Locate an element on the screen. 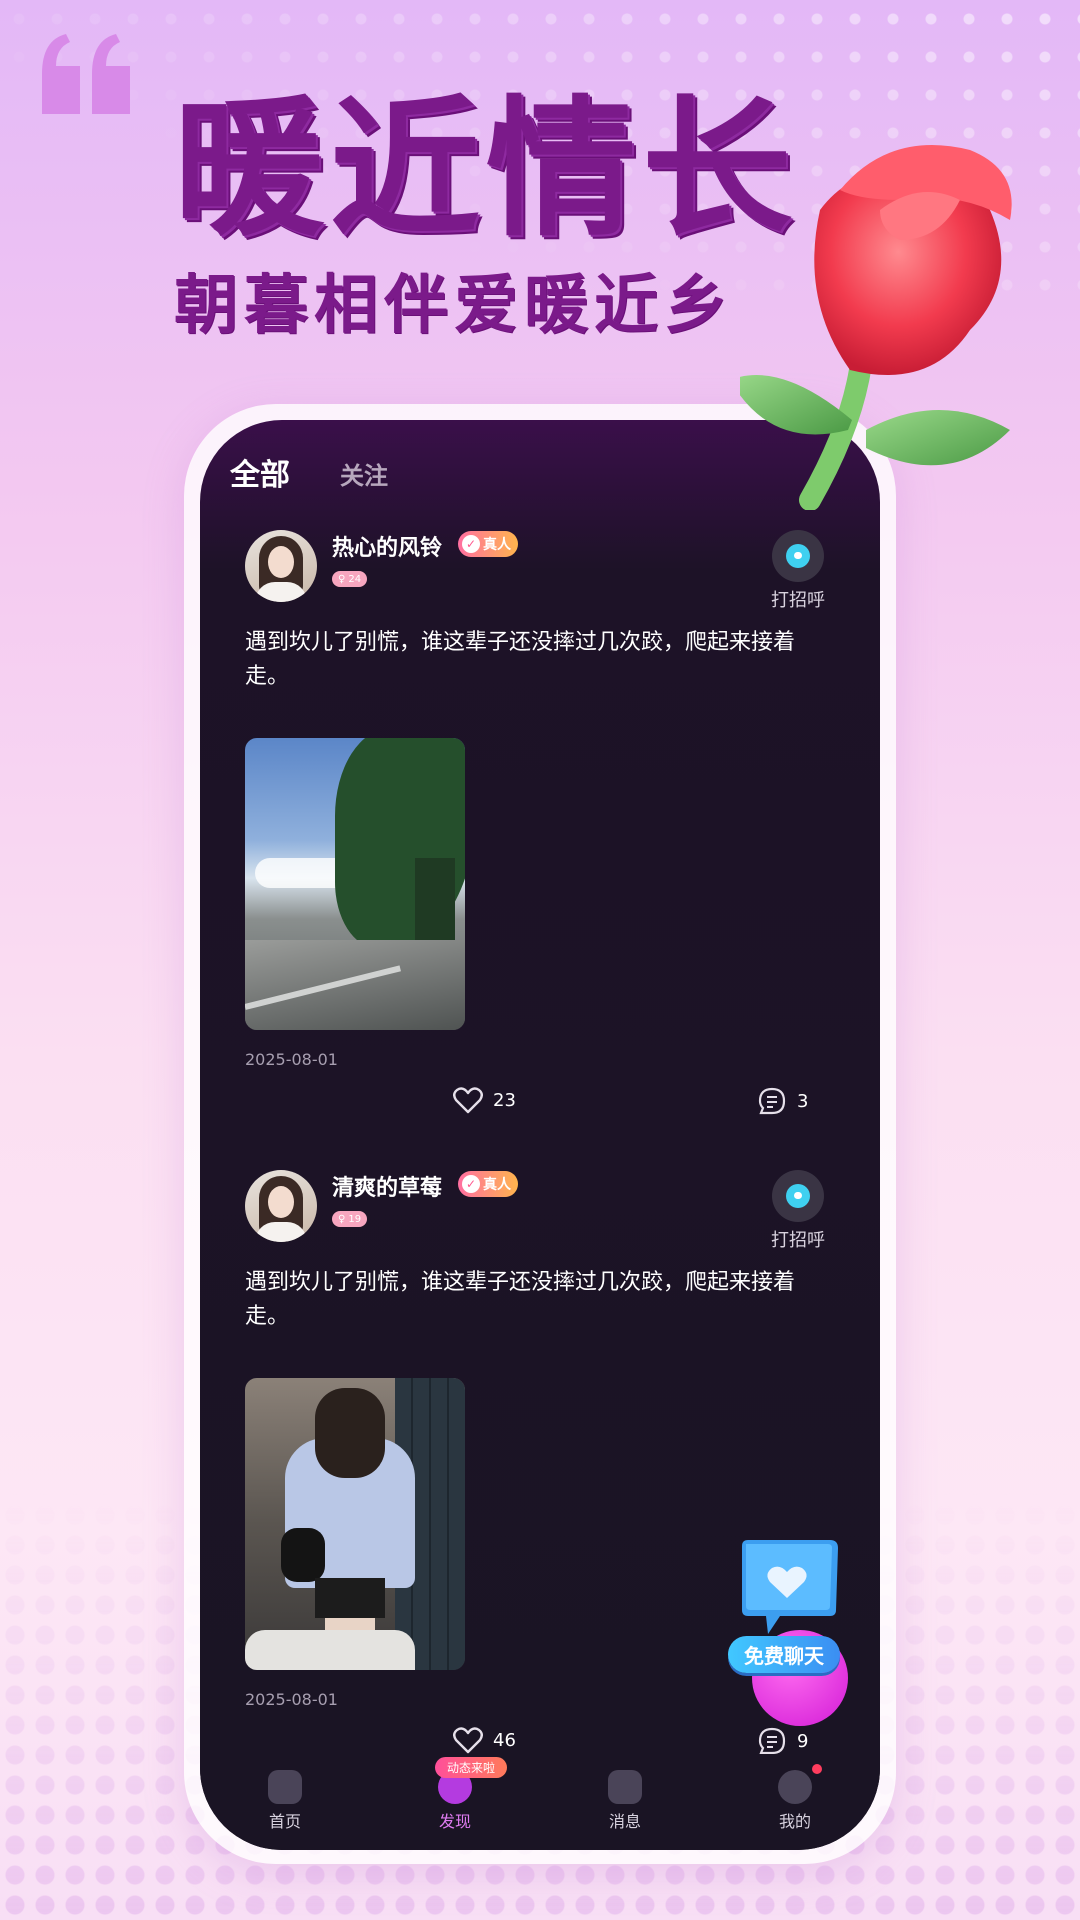 This screenshot has width=1080, height=1920. like-count: 46 is located at coordinates (504, 1740).